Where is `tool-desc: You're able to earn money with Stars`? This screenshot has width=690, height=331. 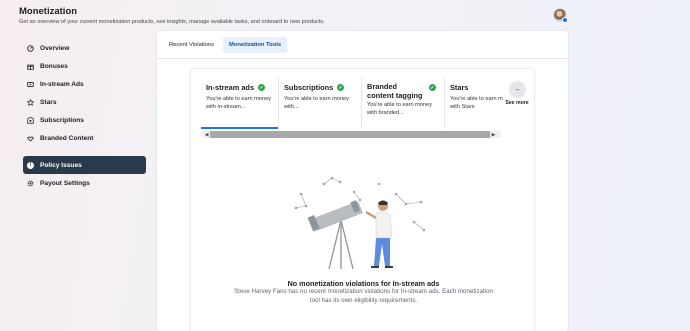
tool-desc: You're able to earn money with Stars is located at coordinates (476, 103).